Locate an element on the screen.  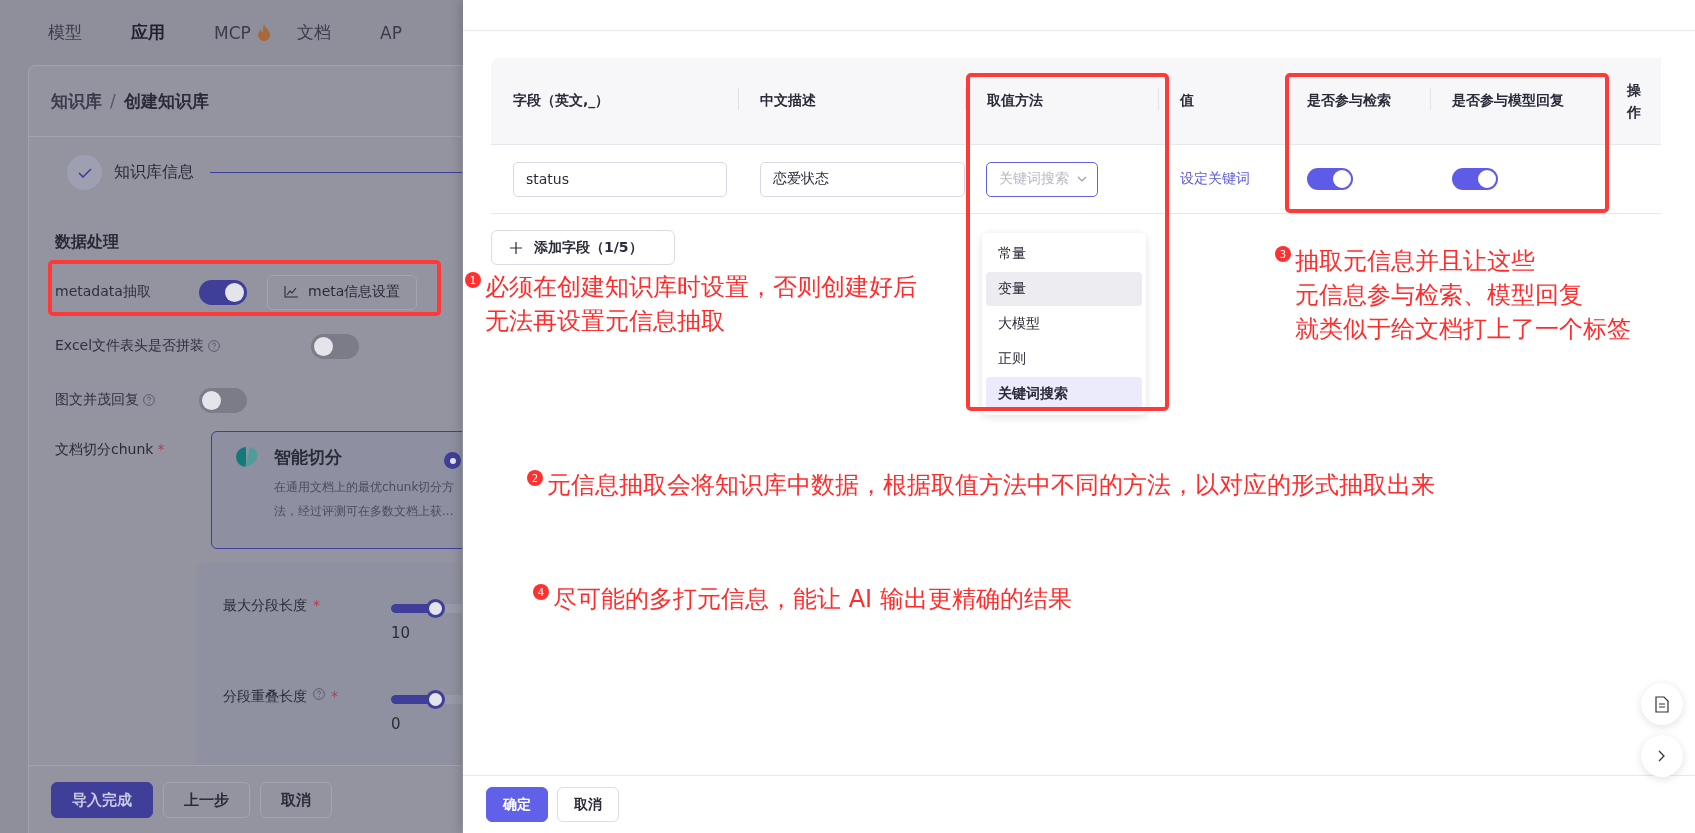
chevron-right-icon is located at coordinates (1662, 756).